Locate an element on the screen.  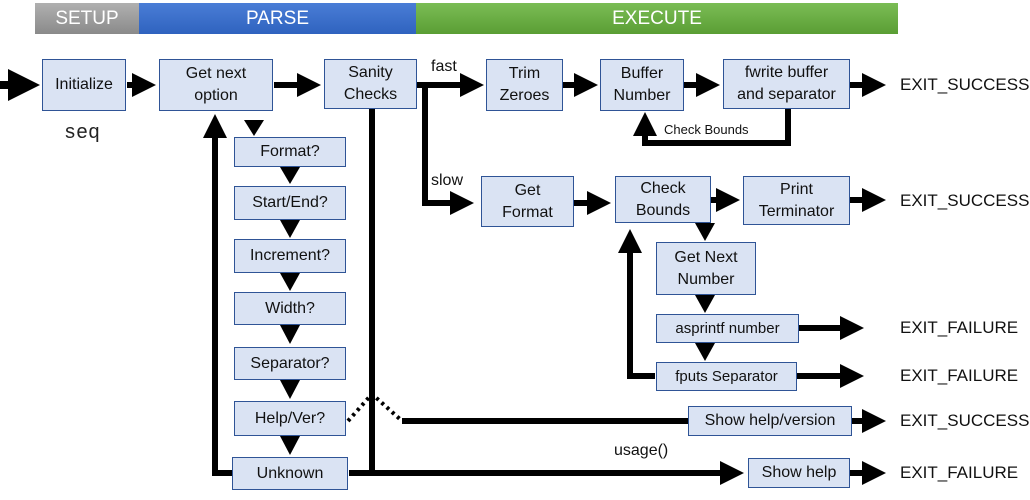
node-print-terminator: Print Terminator is located at coordinates (796, 200).